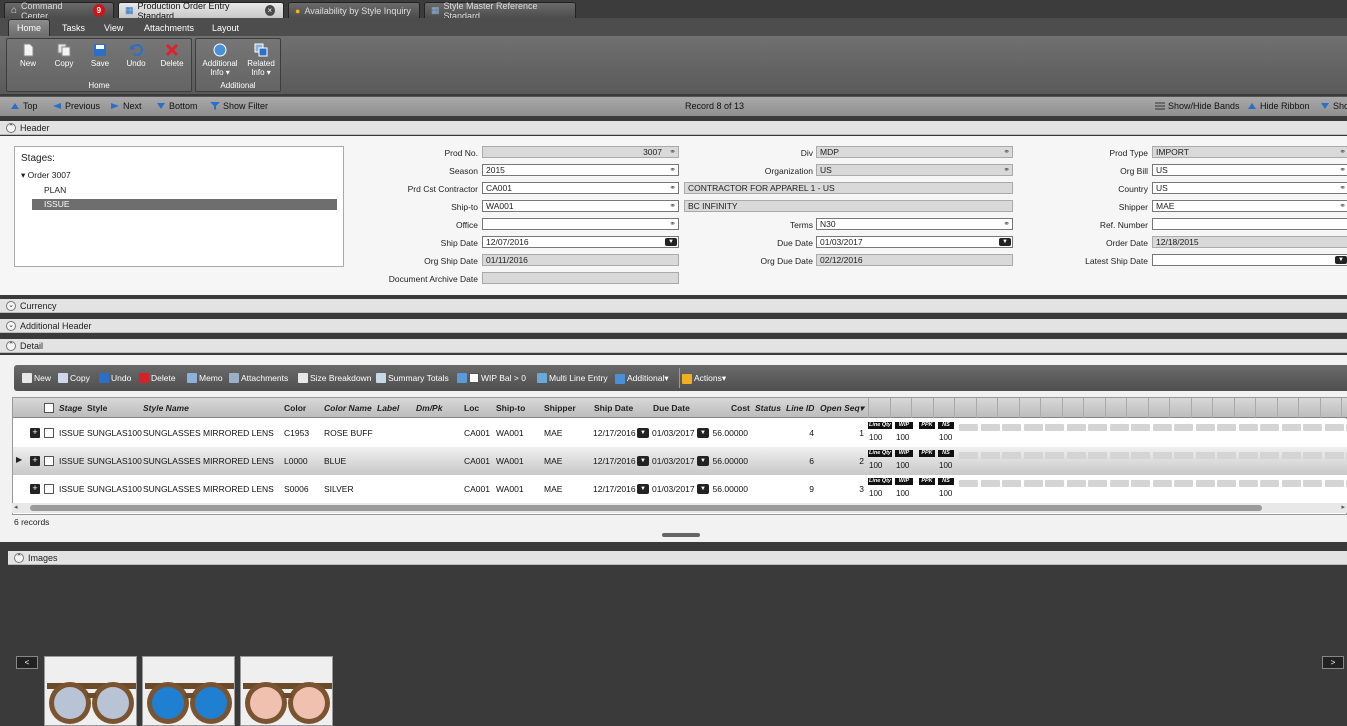  What do you see at coordinates (184, 204) in the screenshot?
I see `stage-item-issue: ISSUE` at bounding box center [184, 204].